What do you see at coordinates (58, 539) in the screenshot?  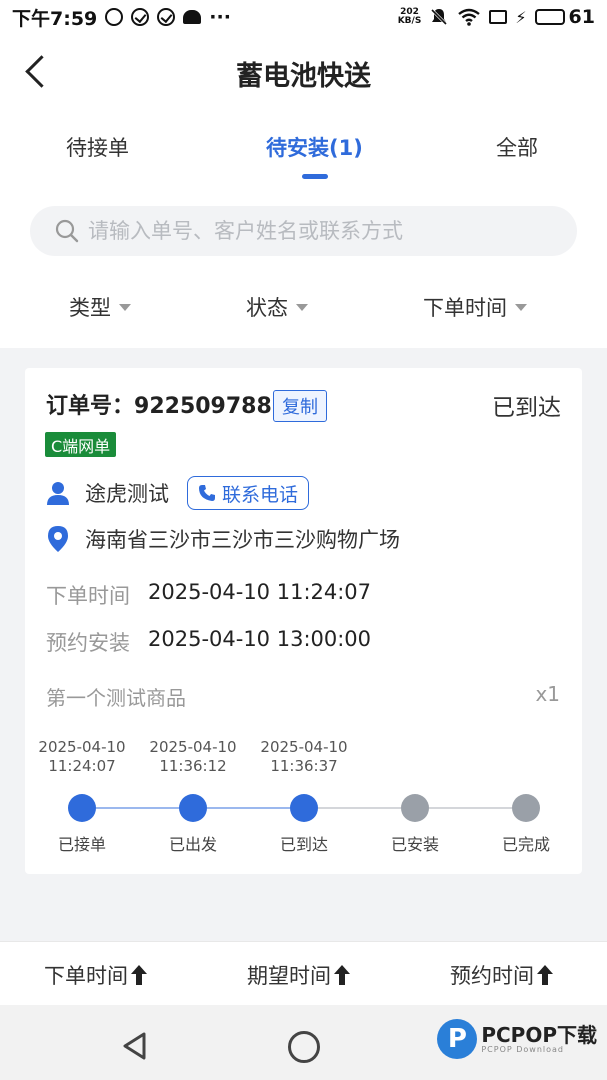 I see `location-pin-icon` at bounding box center [58, 539].